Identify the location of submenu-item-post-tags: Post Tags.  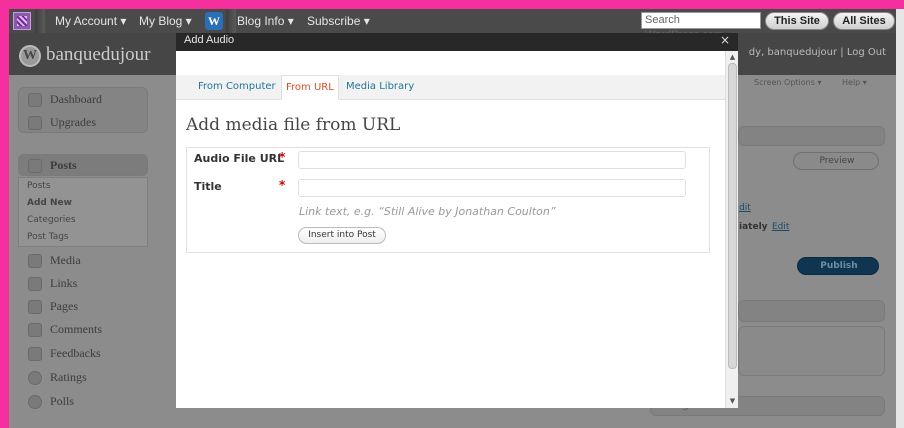
(83, 237).